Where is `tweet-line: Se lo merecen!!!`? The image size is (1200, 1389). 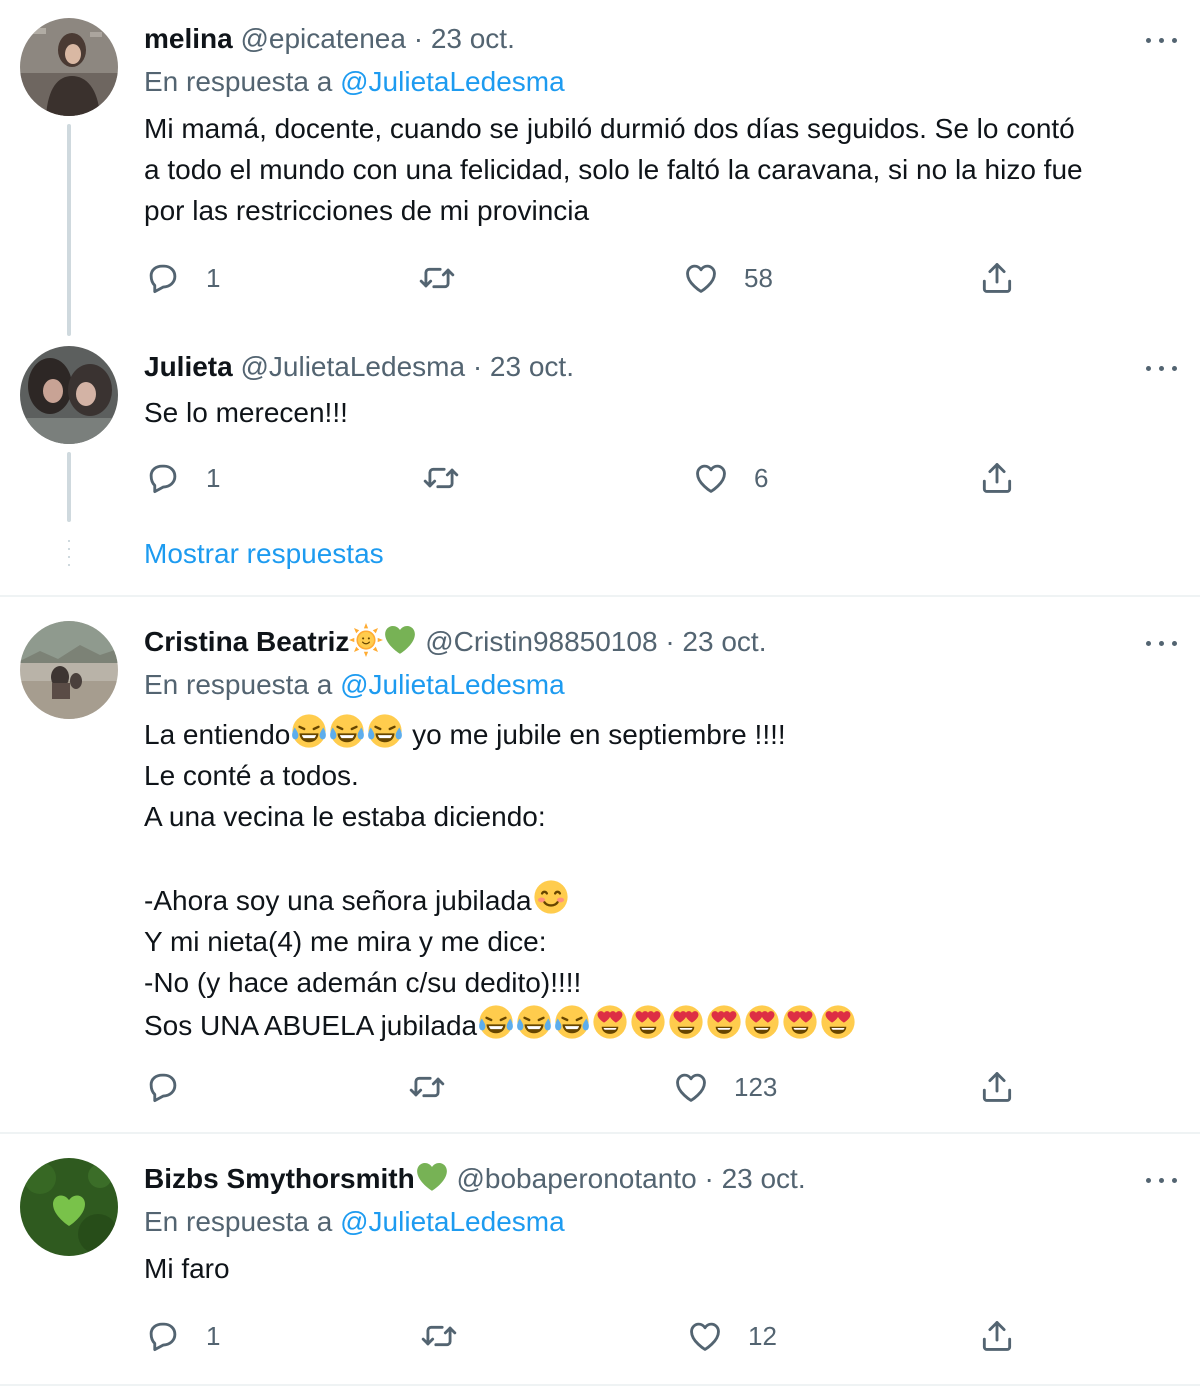 tweet-line: Se lo merecen!!! is located at coordinates (246, 412).